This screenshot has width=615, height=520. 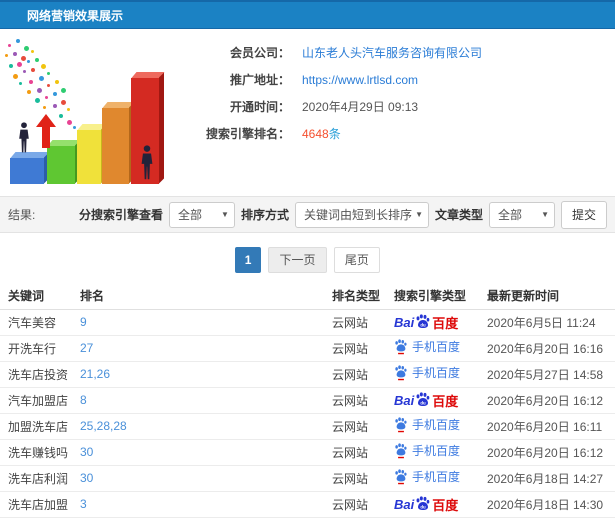 What do you see at coordinates (40, 426) in the screenshot?
I see `keyword-cell: 加盟洗车店` at bounding box center [40, 426].